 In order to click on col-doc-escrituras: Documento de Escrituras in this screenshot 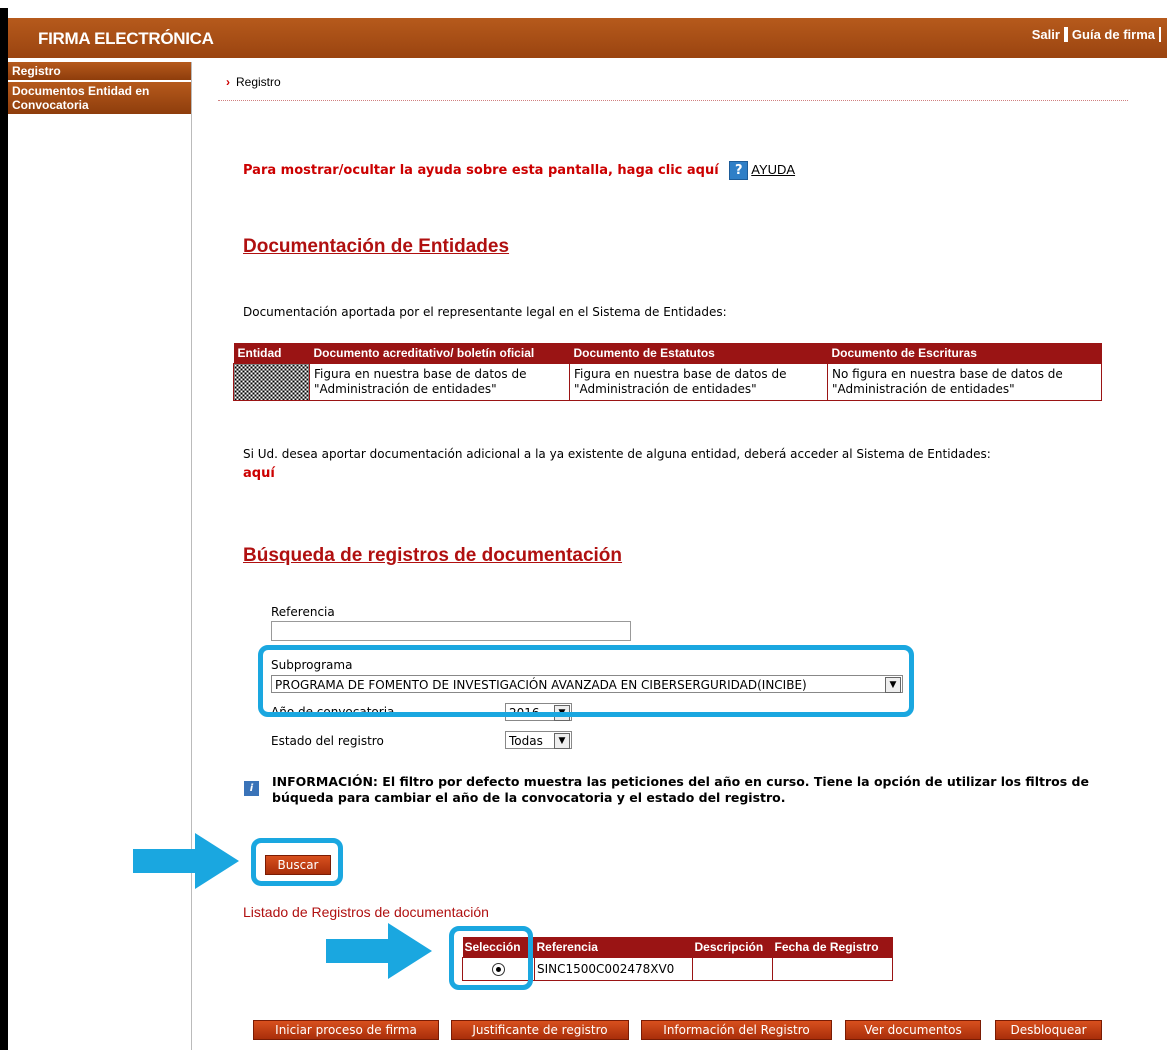, I will do `click(964, 353)`.